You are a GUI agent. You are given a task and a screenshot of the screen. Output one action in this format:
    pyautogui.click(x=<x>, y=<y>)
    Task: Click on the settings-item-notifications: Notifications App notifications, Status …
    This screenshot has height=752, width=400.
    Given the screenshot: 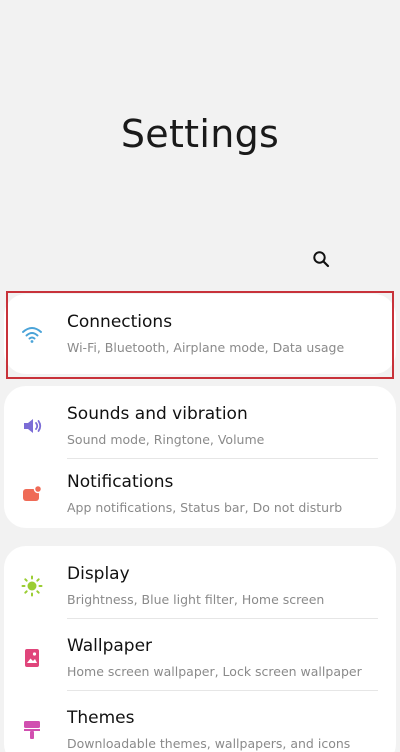 What is the action you would take?
    pyautogui.click(x=200, y=495)
    